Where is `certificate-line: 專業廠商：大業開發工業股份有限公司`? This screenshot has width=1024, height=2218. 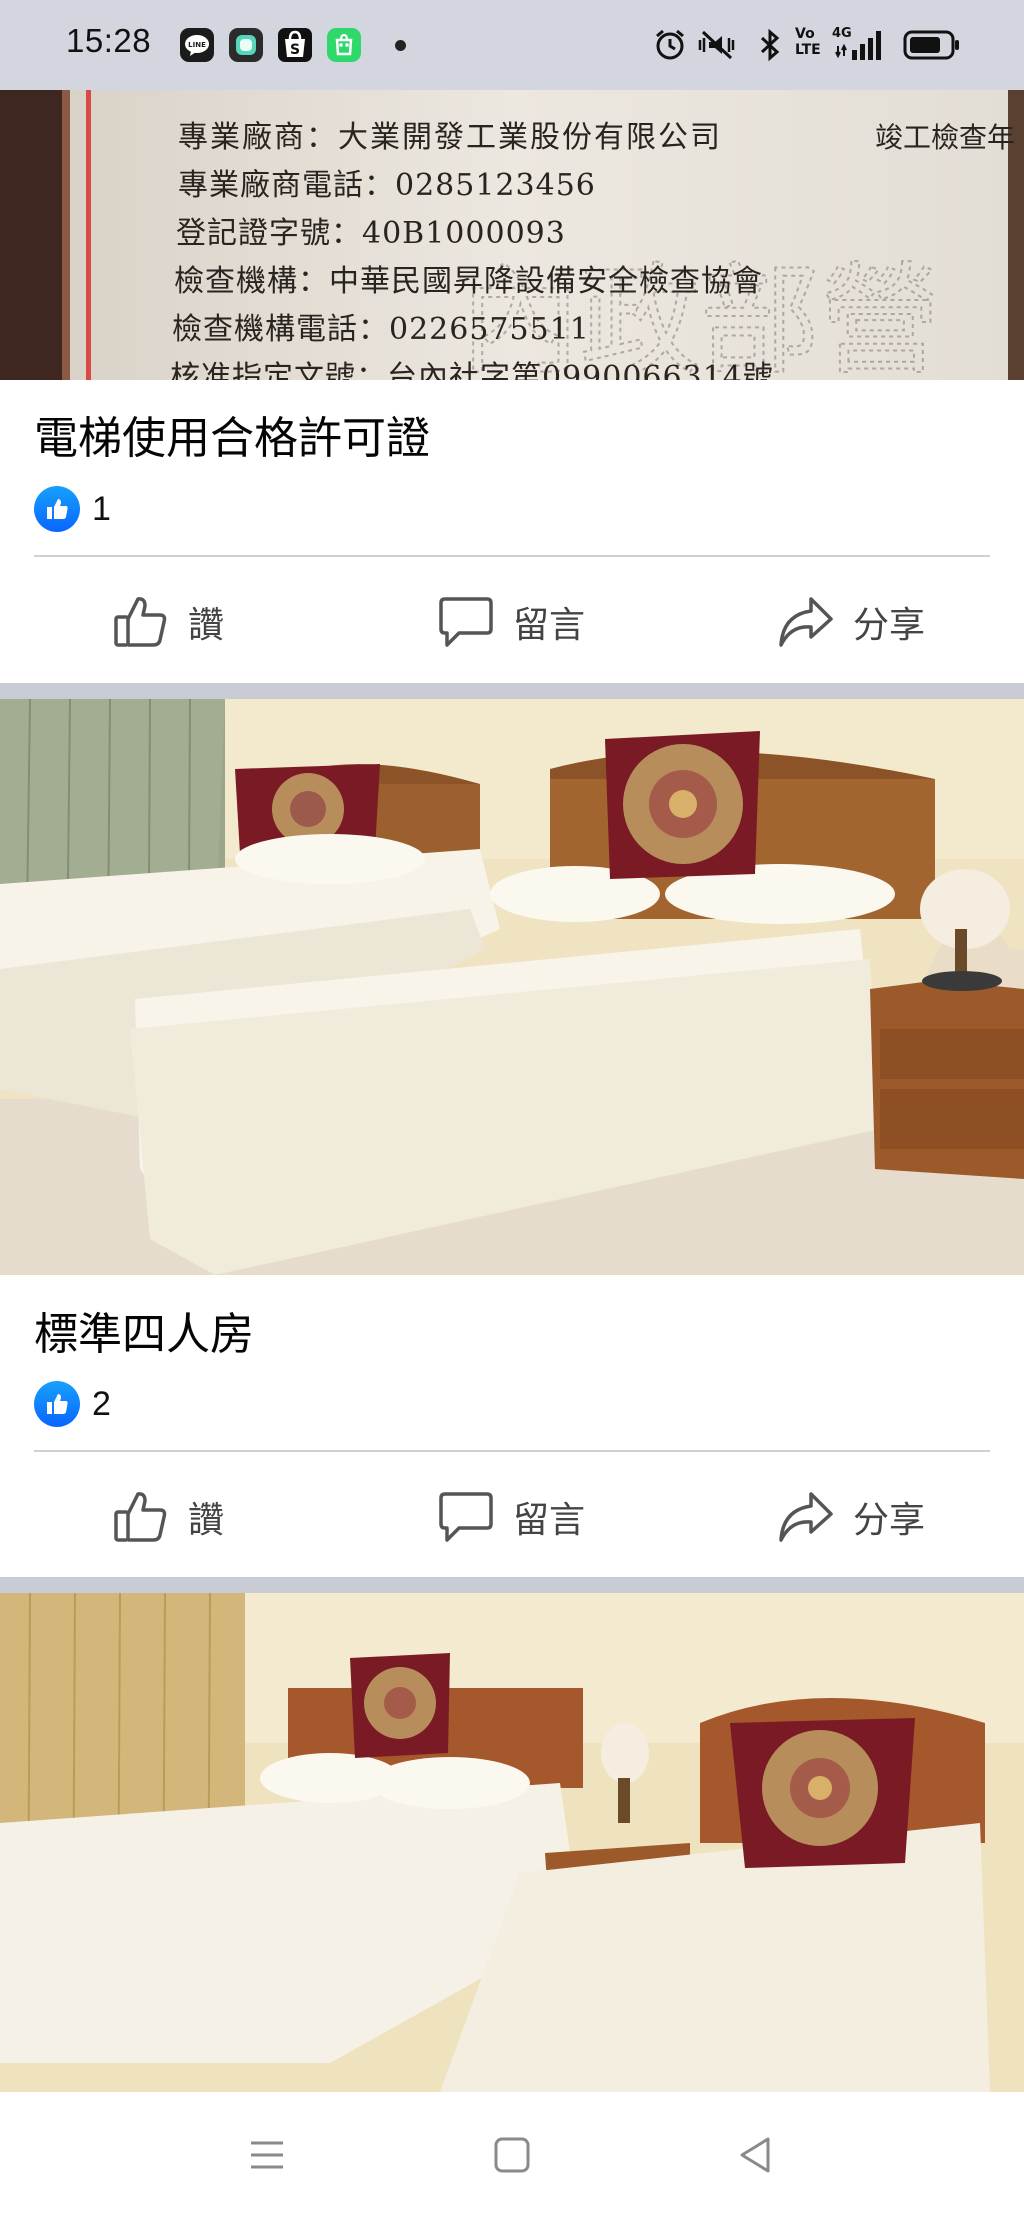 certificate-line: 專業廠商：大業開發工業股份有限公司 is located at coordinates (450, 137).